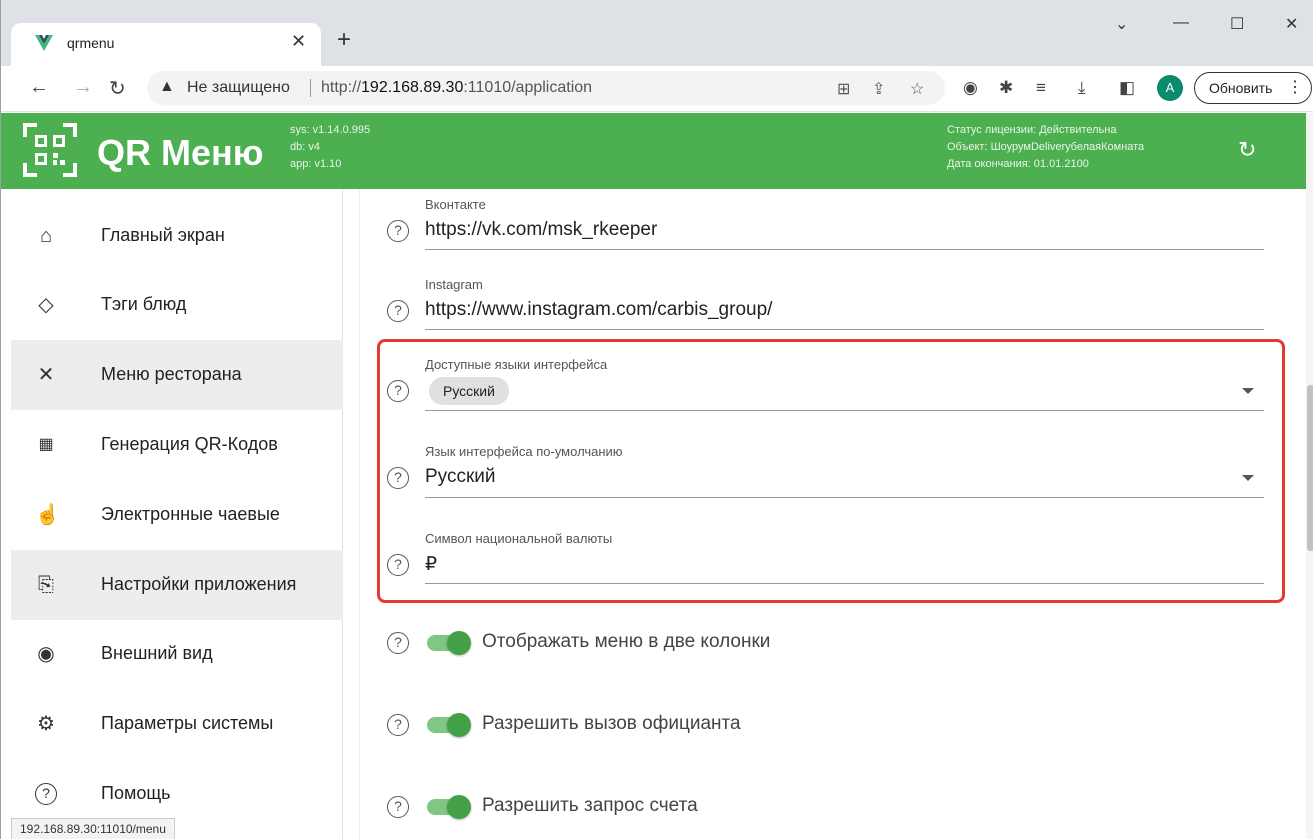 The image size is (1313, 839). What do you see at coordinates (825, 644) in the screenshot?
I see `two-columns-toggle-row: ? Отображать меню в две колонки` at bounding box center [825, 644].